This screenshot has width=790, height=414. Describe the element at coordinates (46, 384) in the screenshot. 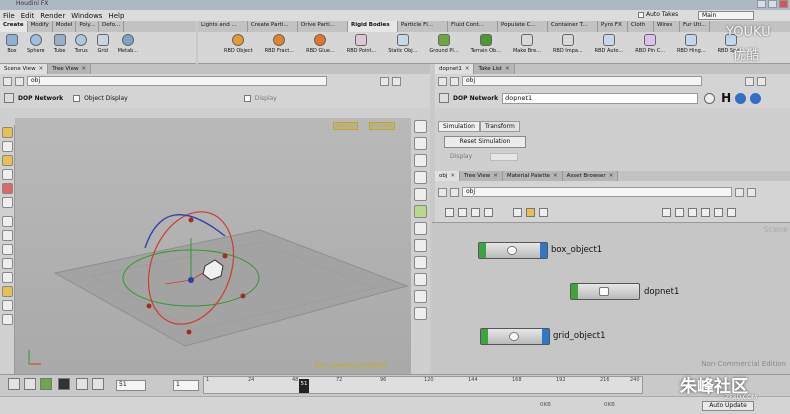

I see `play-reverse-icon` at that location.